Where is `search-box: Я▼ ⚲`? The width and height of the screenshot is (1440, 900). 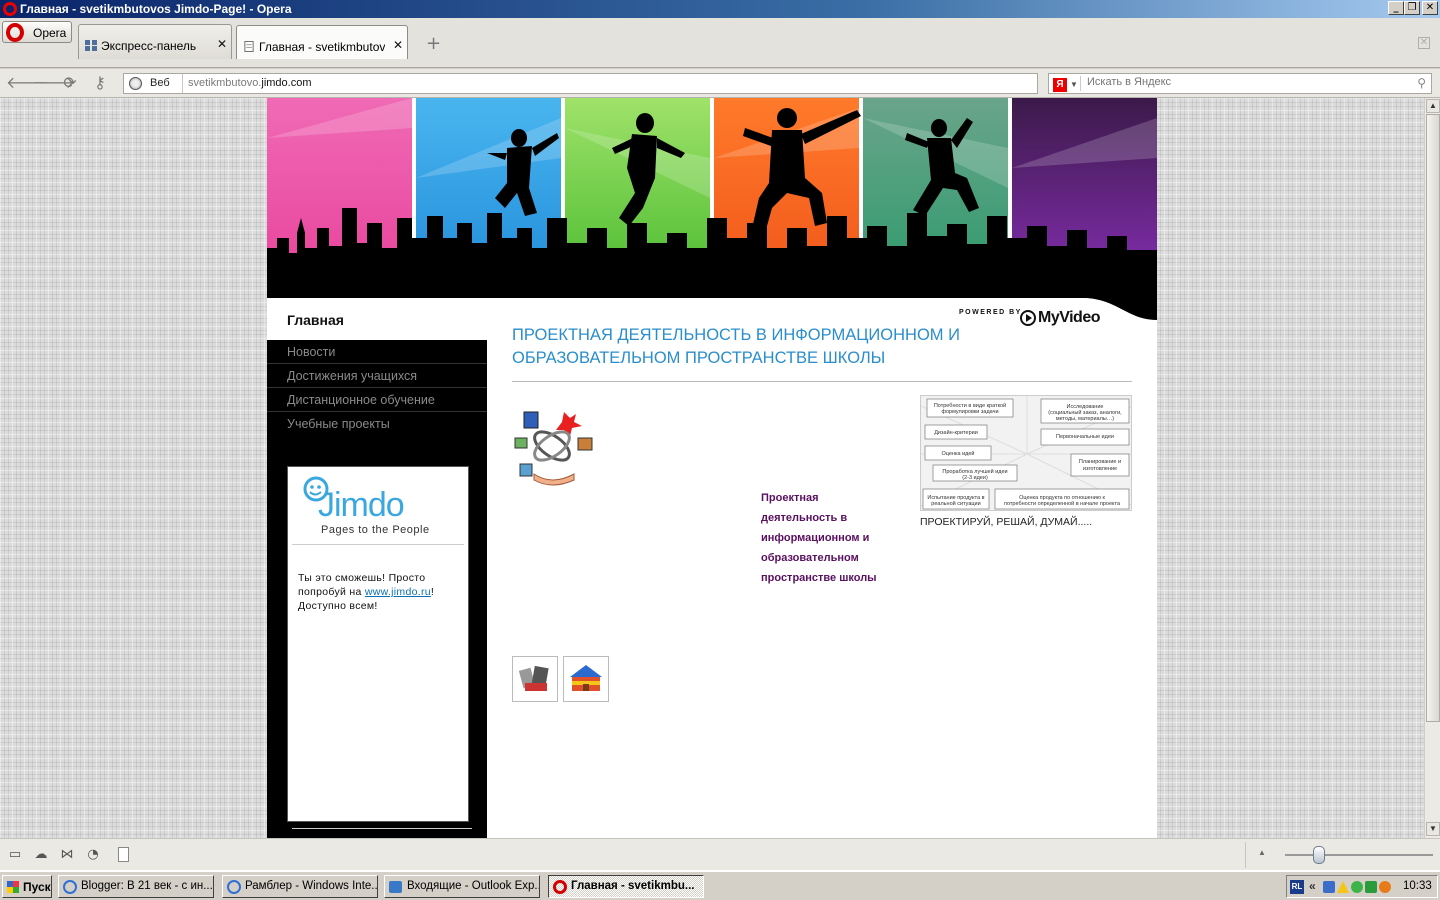 search-box: Я▼ ⚲ is located at coordinates (1240, 83).